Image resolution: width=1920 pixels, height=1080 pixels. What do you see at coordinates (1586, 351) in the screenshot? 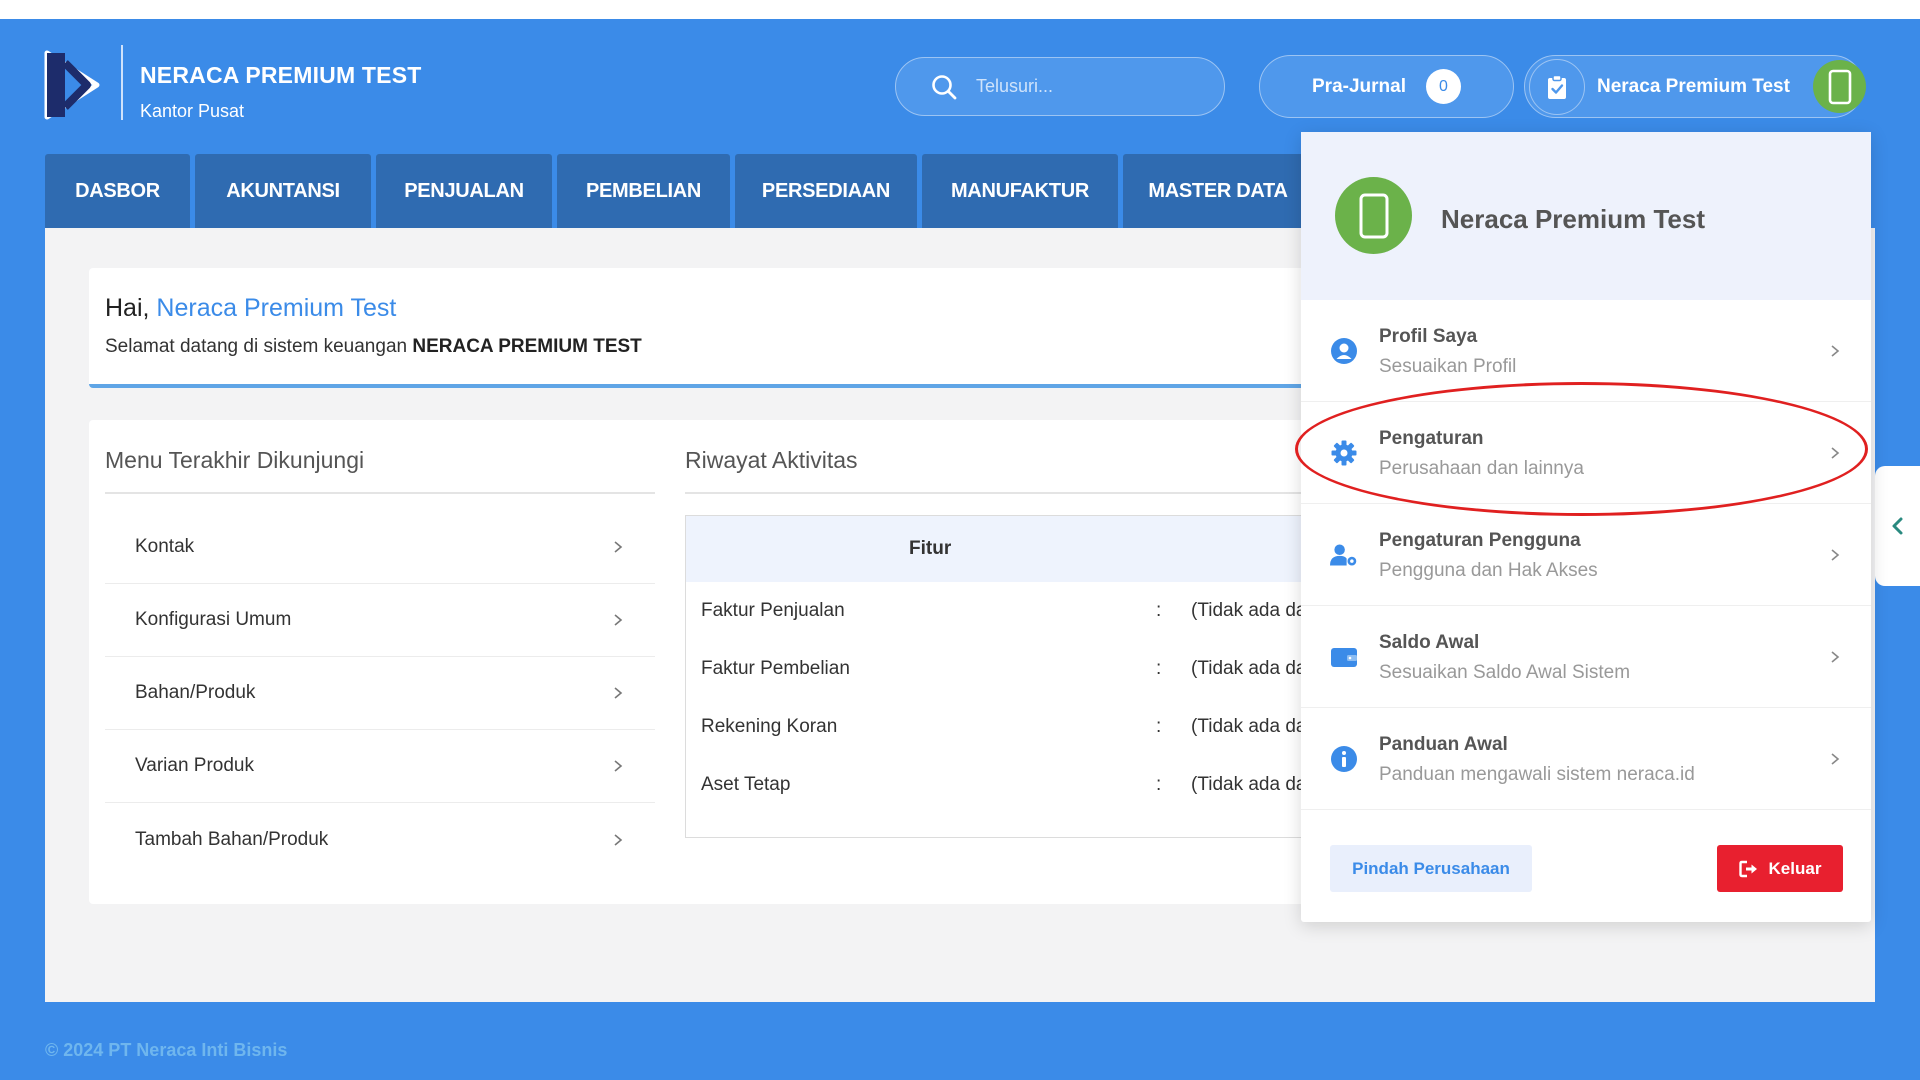
I see `menu-item-profil-saya: Profil Saya Sesuaikan Profil` at bounding box center [1586, 351].